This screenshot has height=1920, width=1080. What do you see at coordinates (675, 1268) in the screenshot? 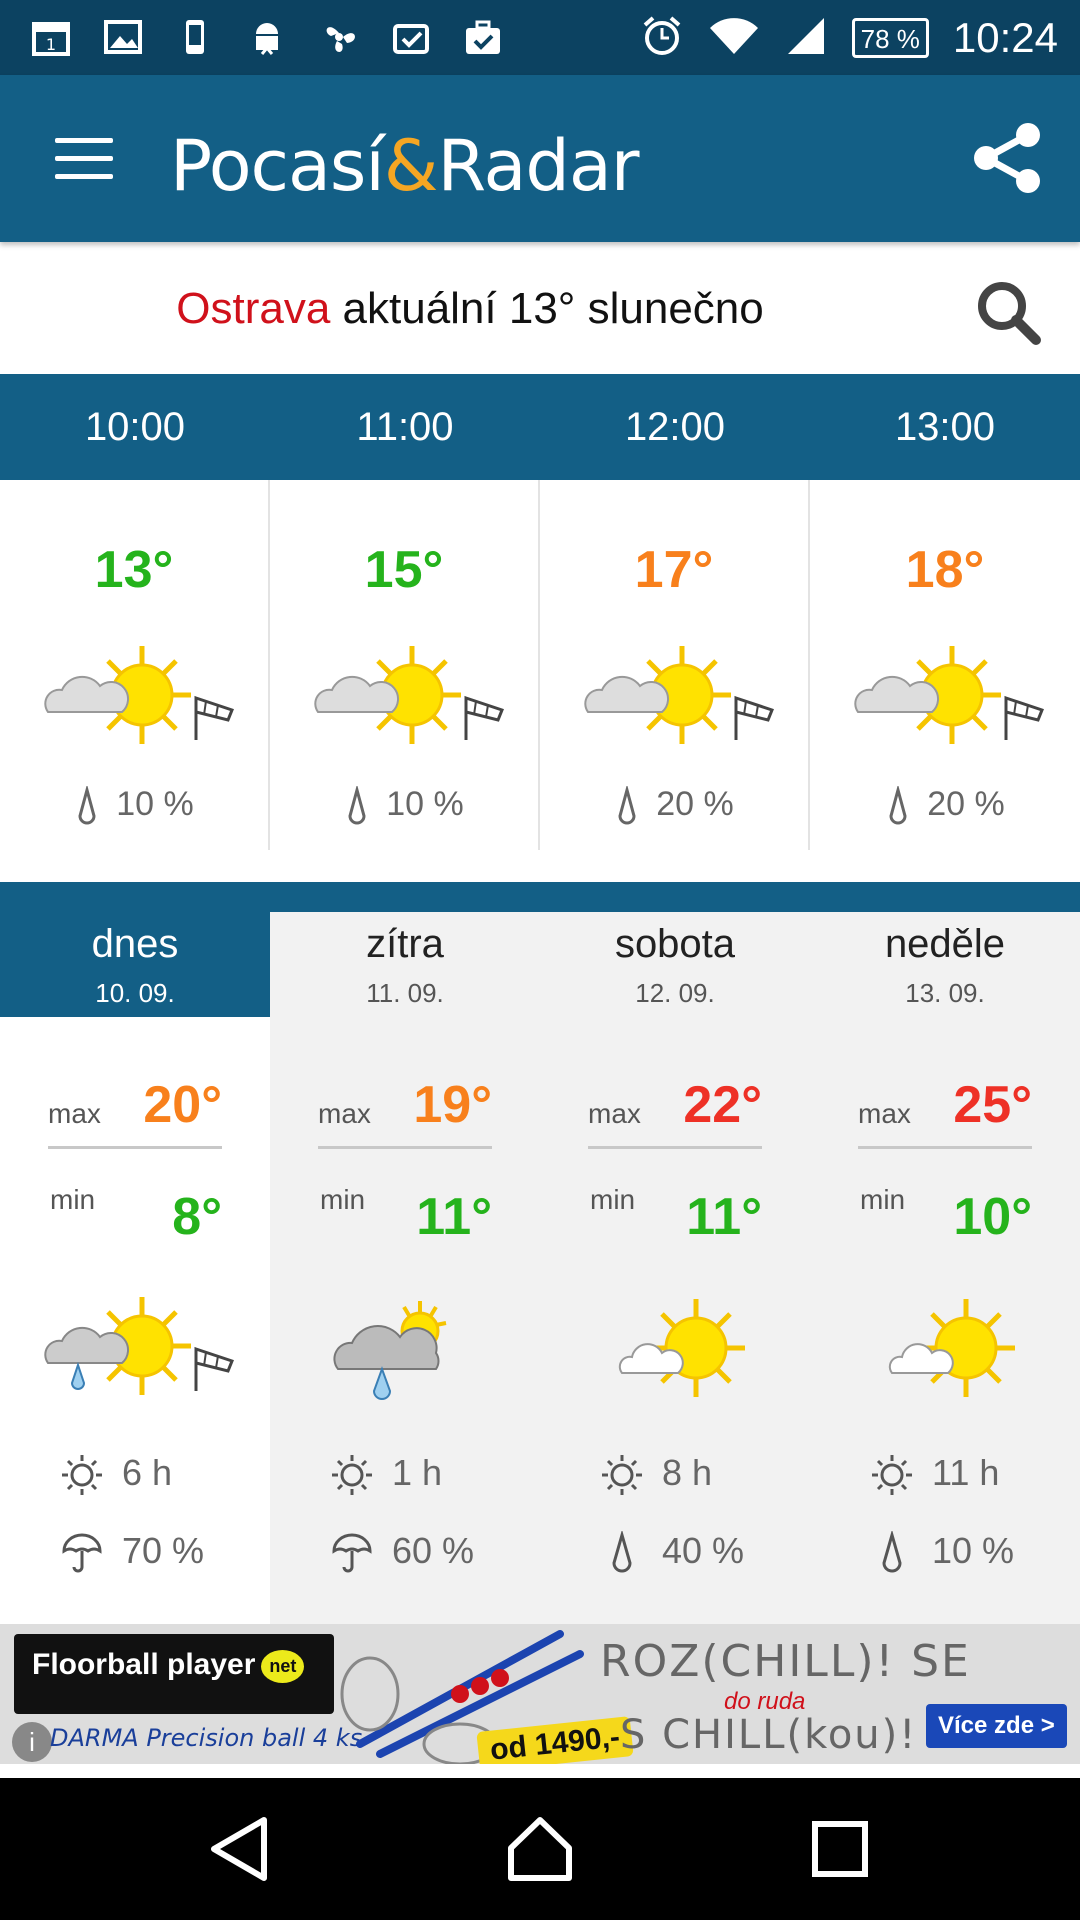
I see `day-column: sobota 12. 09. max 22° min 11° 8 h 40 %` at bounding box center [675, 1268].